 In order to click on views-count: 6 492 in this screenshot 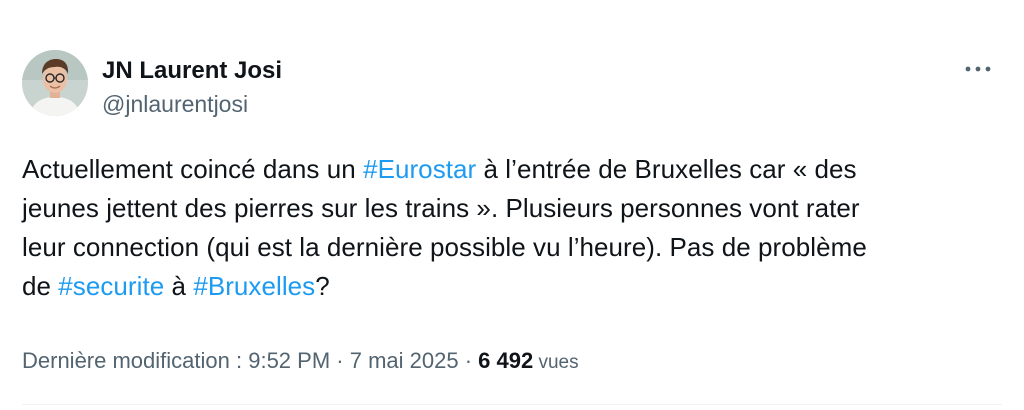, I will do `click(506, 360)`.